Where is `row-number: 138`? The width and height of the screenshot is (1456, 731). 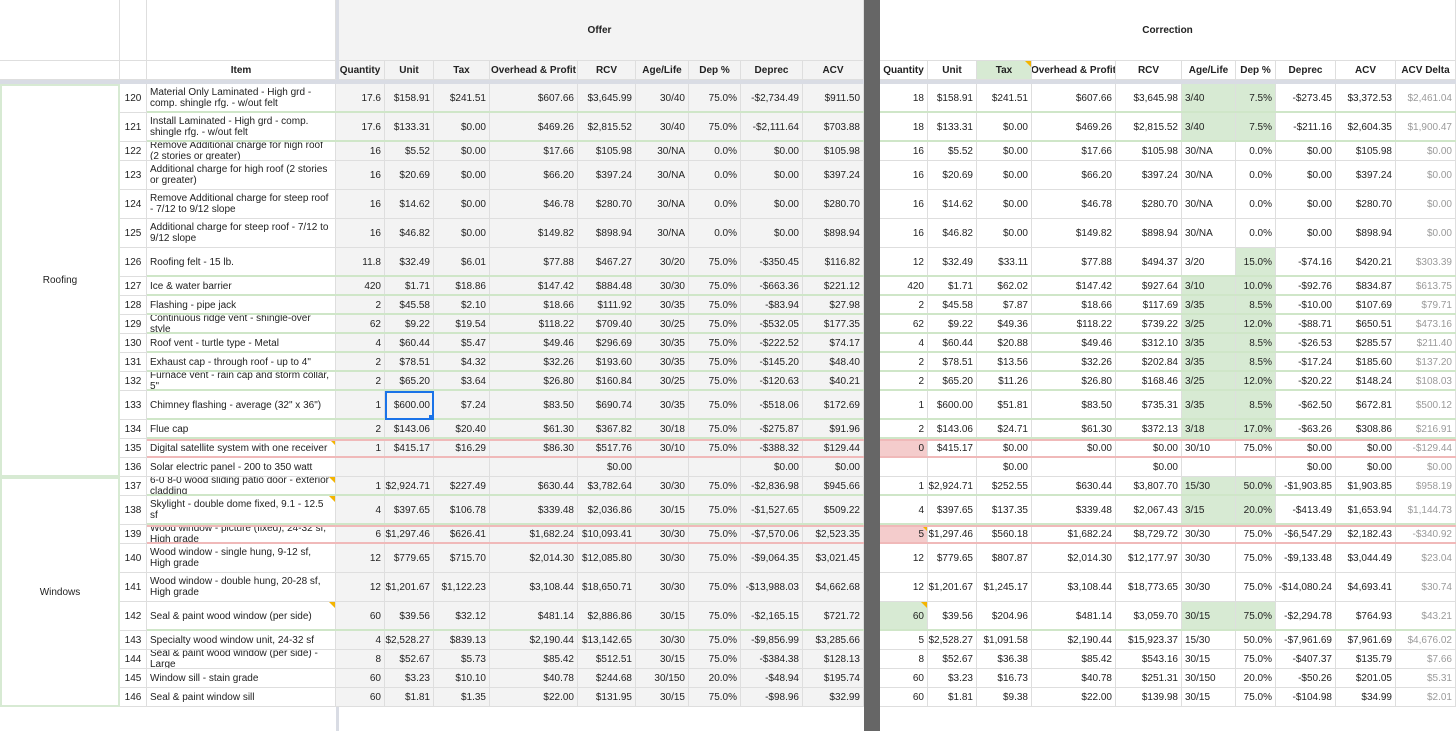
row-number: 138 is located at coordinates (133, 510).